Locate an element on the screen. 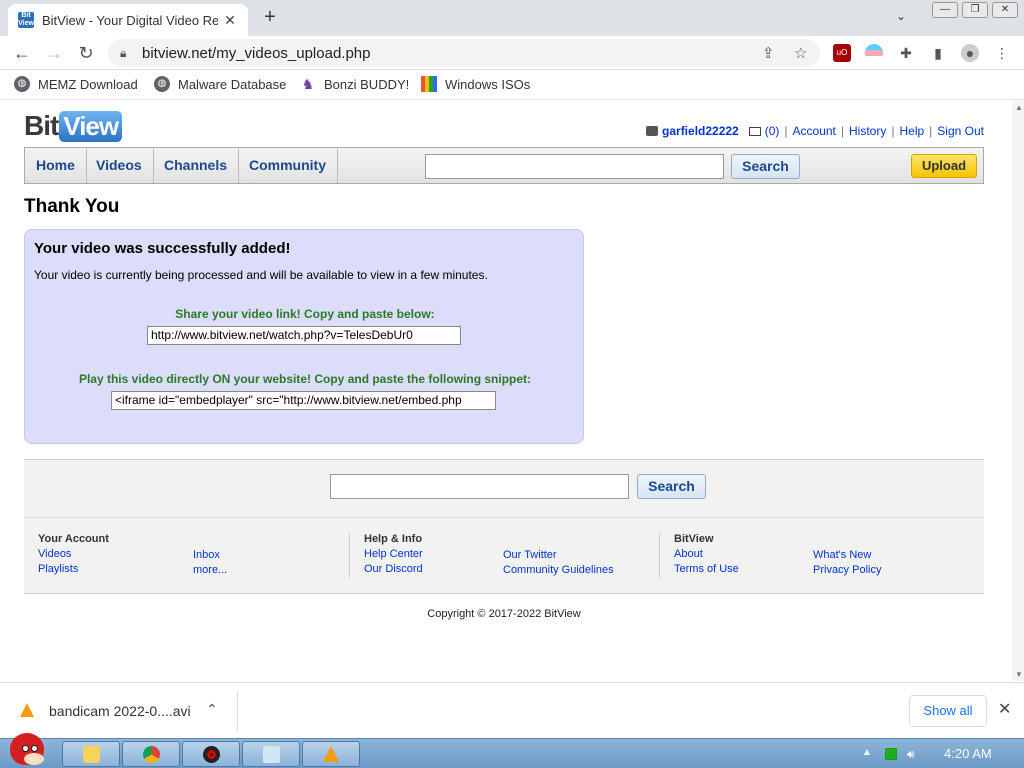 This screenshot has width=1024, height=768. lock-icon: 🔒︎ is located at coordinates (123, 53).